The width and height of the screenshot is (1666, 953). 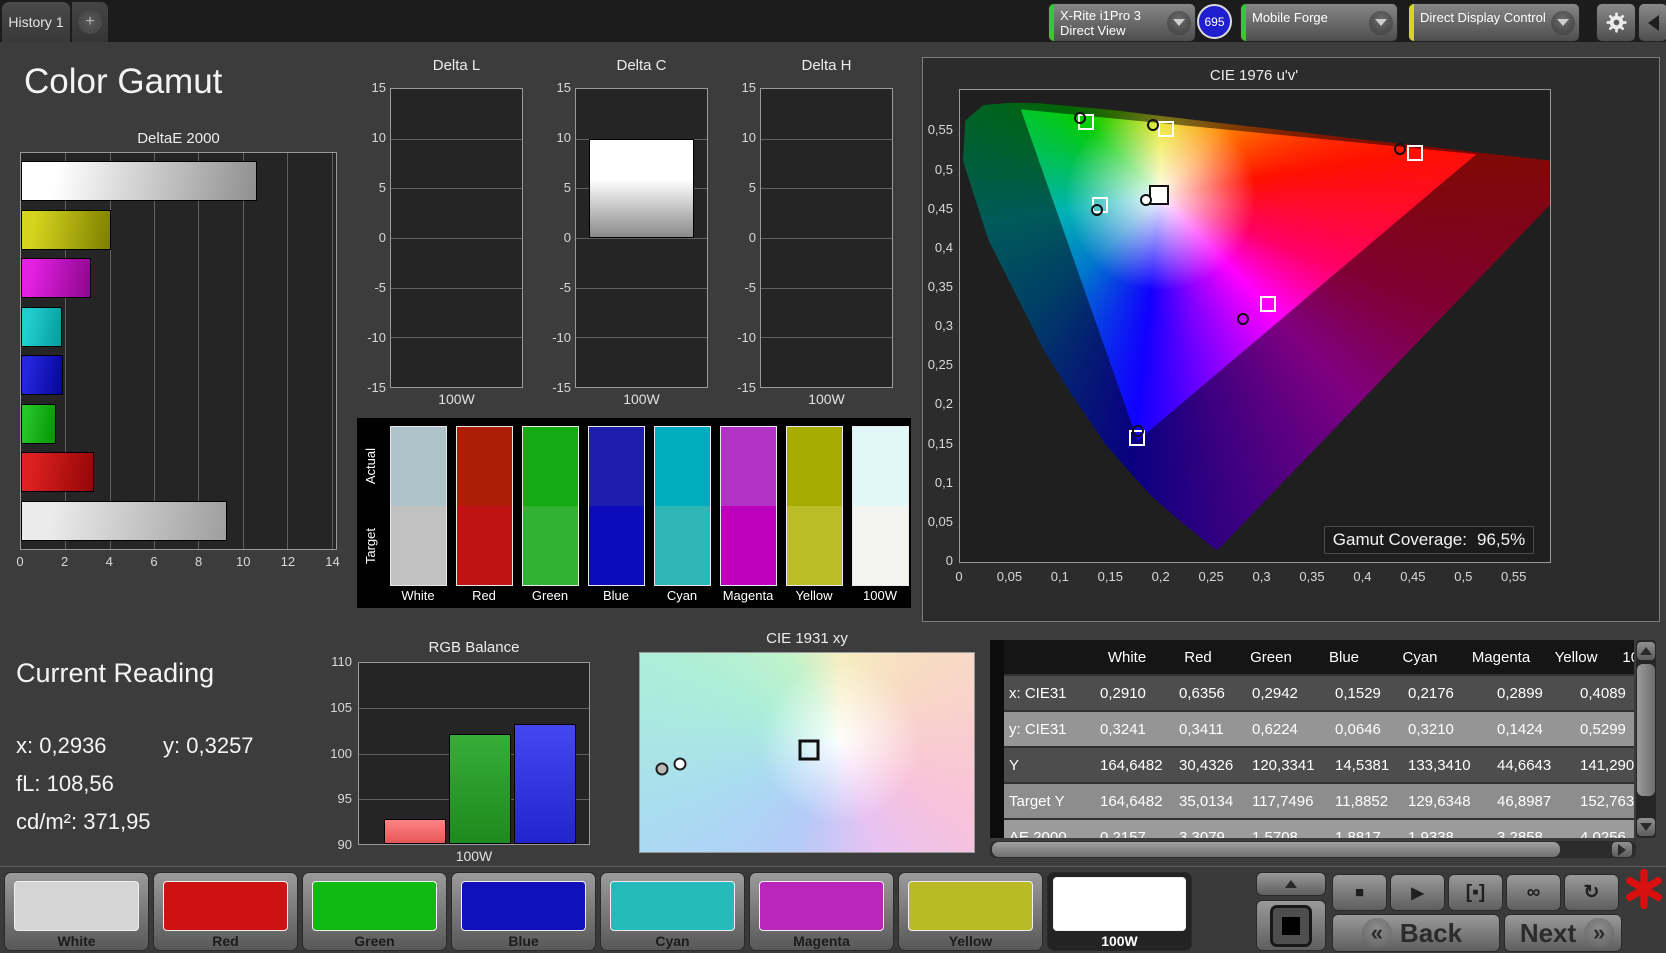 What do you see at coordinates (65, 561) in the screenshot?
I see `axis-tick-label: 2` at bounding box center [65, 561].